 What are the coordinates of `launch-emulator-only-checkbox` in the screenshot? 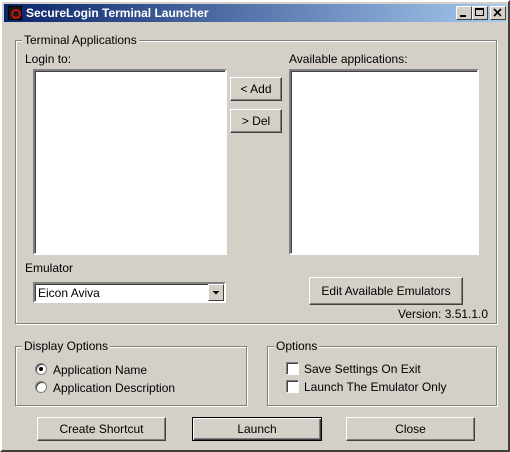 It's located at (292, 386).